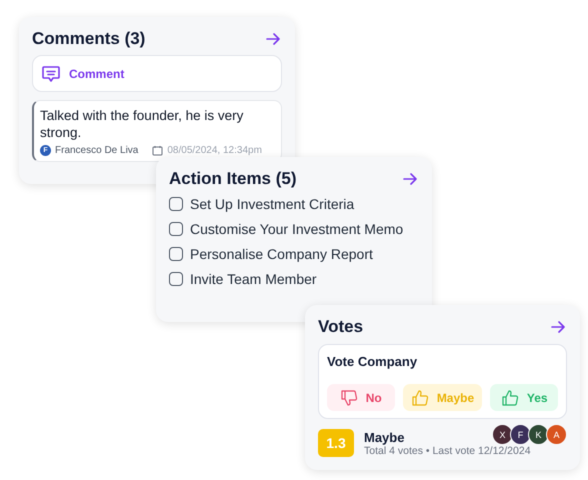 The width and height of the screenshot is (588, 480). I want to click on vote-summary: Total 4 votes • Last vote 12/12/2024, so click(447, 450).